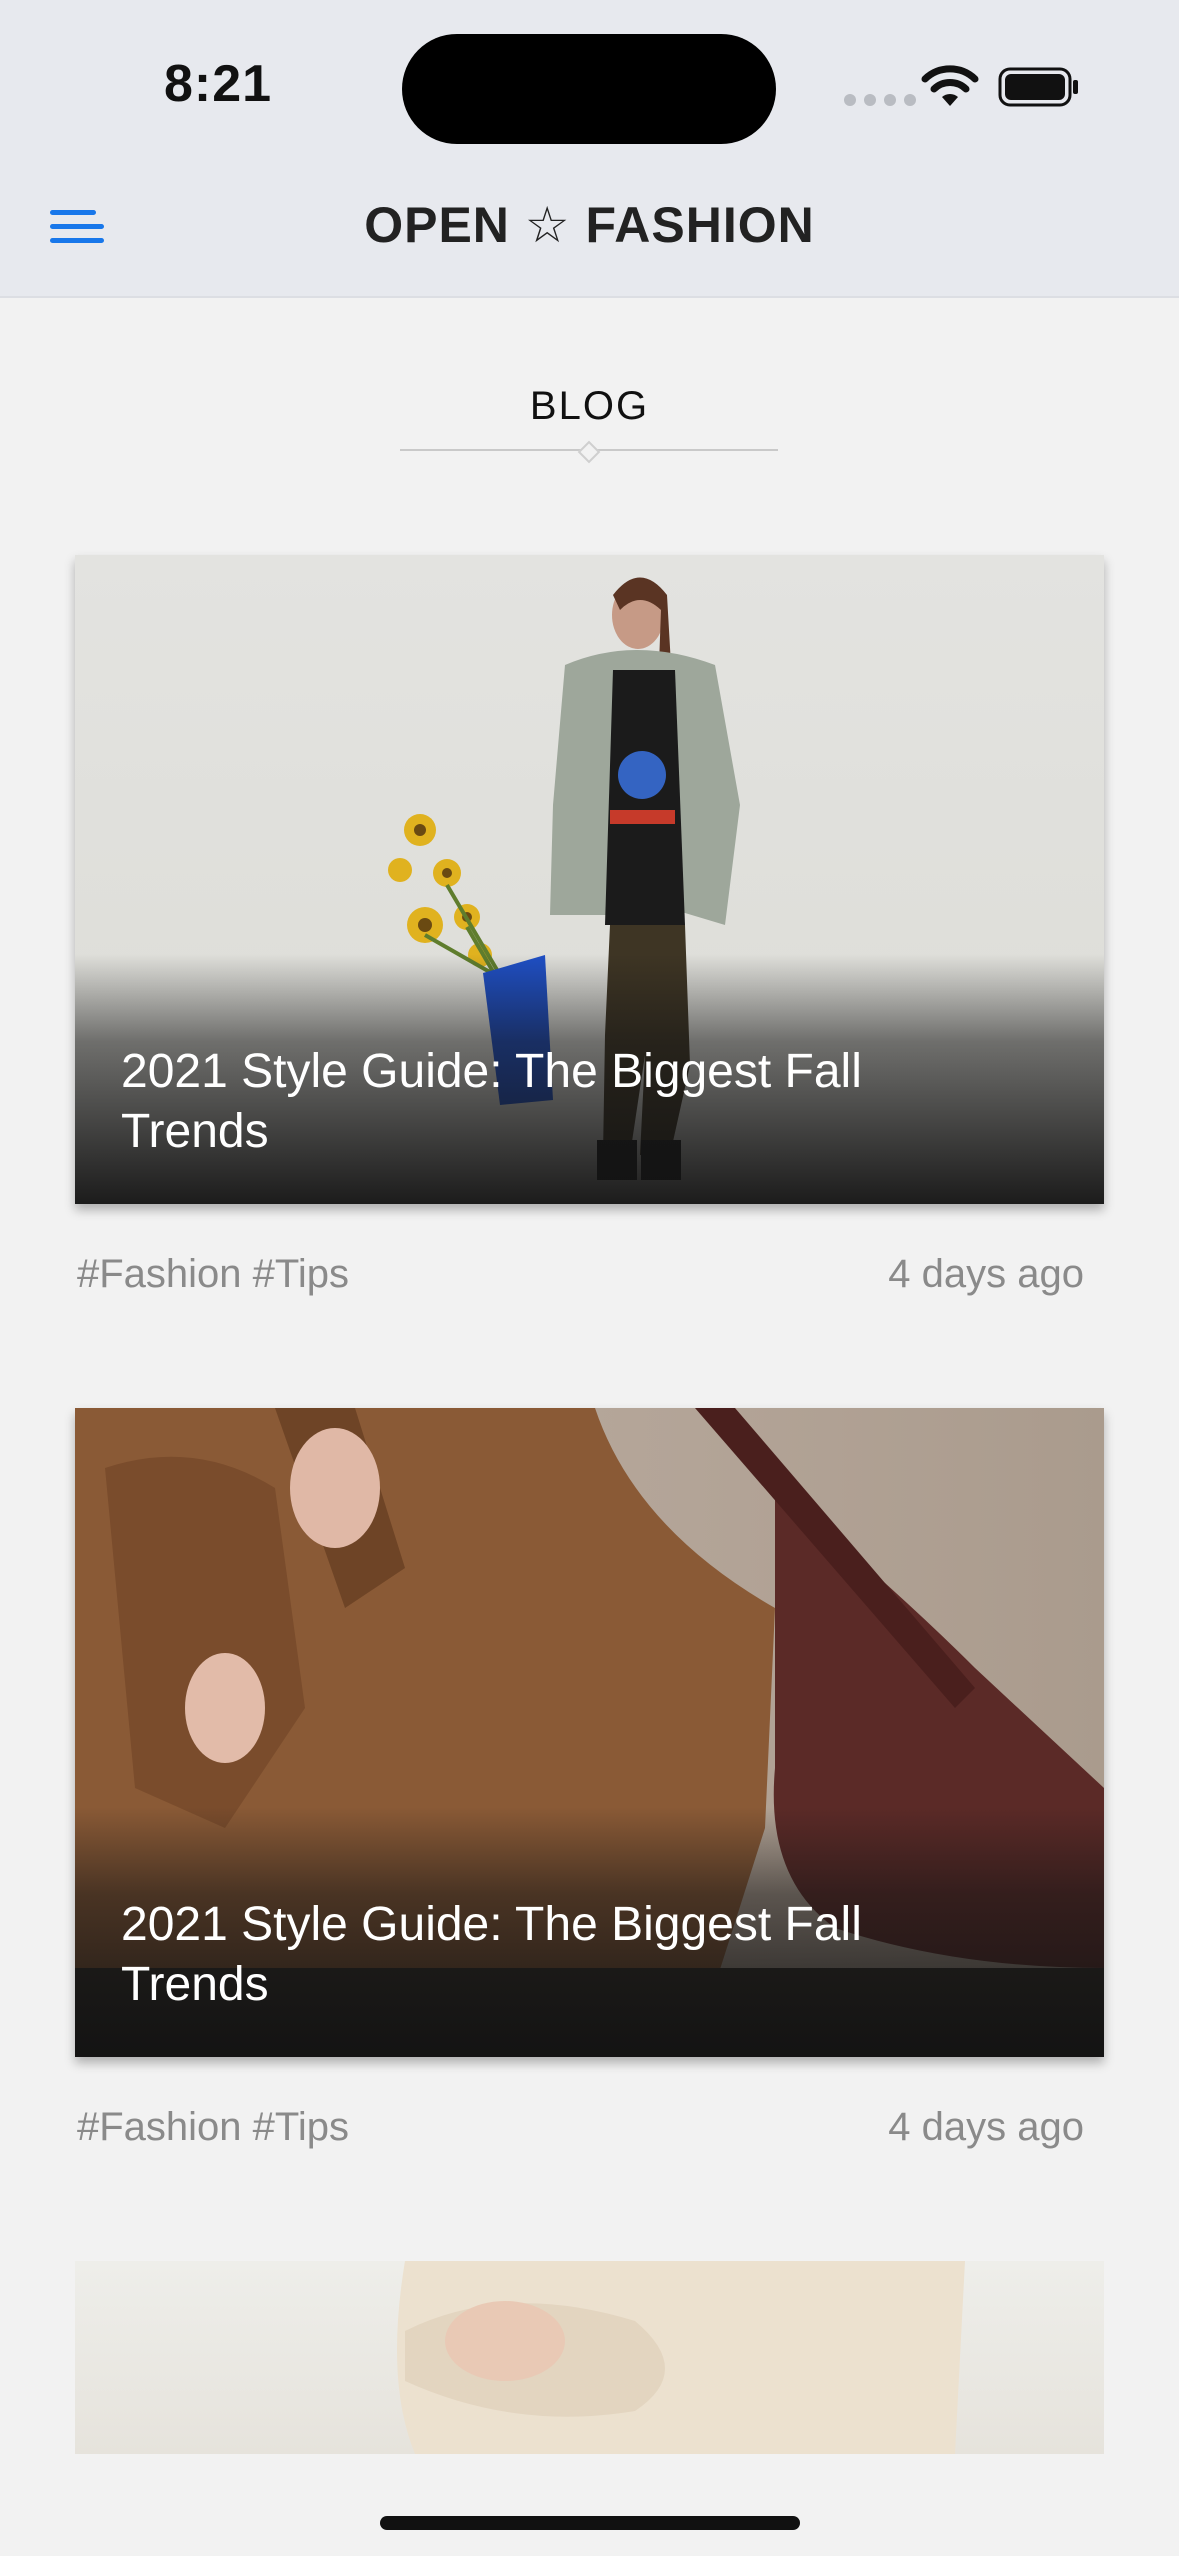 This screenshot has height=2556, width=1179. I want to click on section-divider, so click(589, 452).